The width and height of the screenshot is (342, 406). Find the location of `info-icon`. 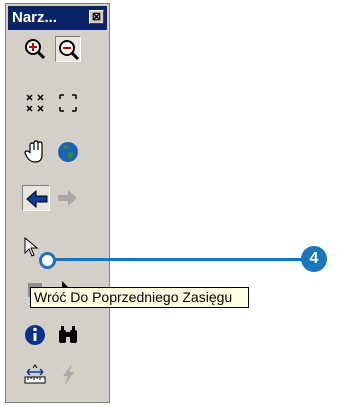

info-icon is located at coordinates (35, 335).